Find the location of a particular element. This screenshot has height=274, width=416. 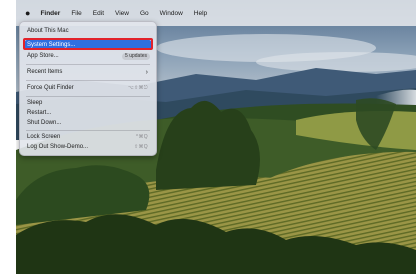

menu-item-force-quit: Force Quit Finder ⌥⇧⌘⎋ is located at coordinates (88, 88).